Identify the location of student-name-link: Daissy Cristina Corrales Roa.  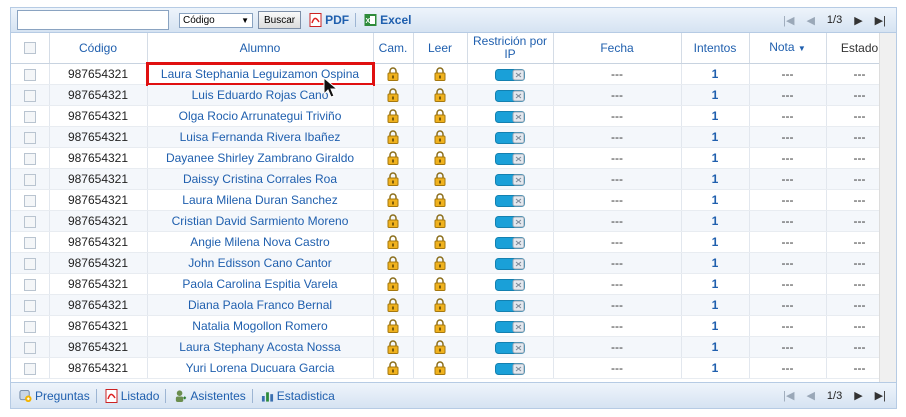
(260, 179).